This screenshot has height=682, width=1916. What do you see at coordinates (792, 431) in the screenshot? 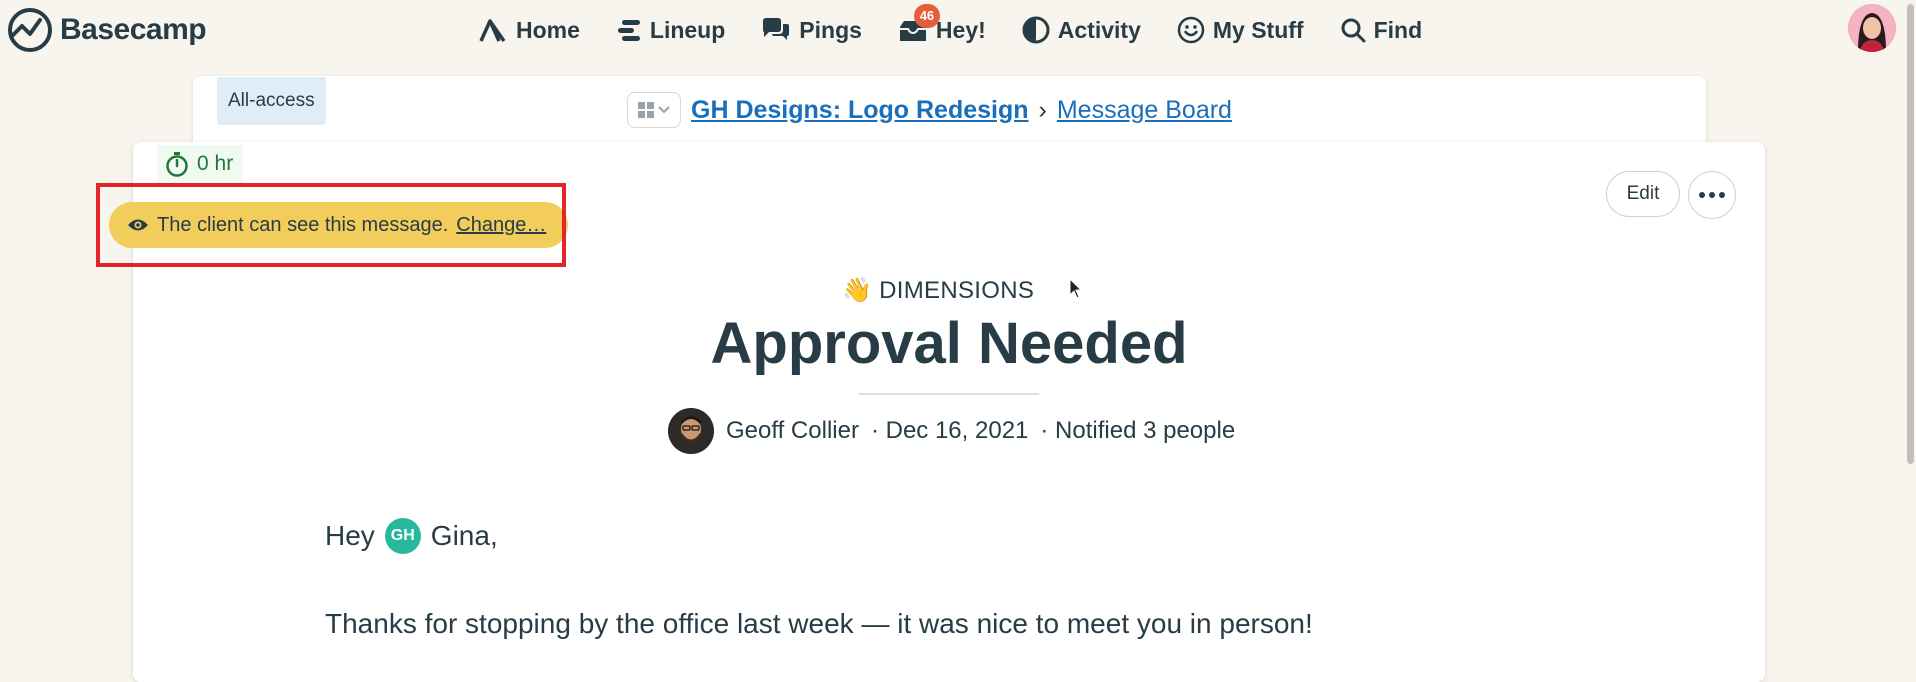
I see `author-name: Geoff Collier` at bounding box center [792, 431].